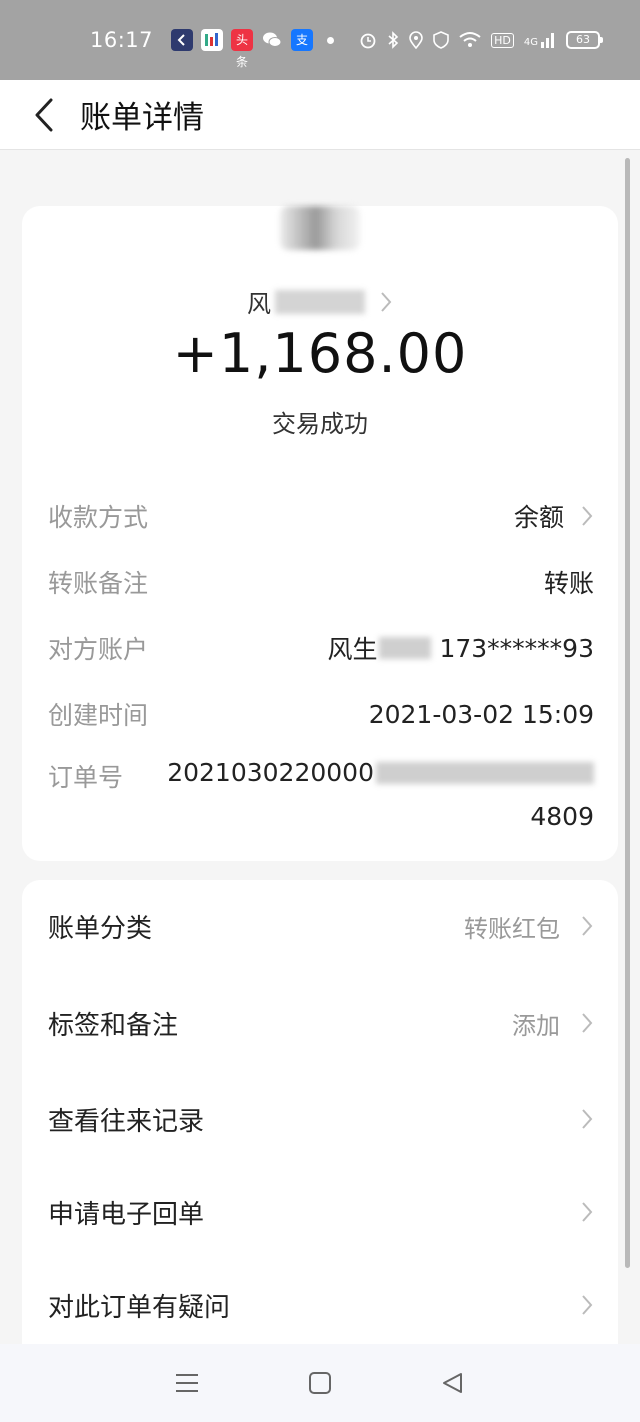  What do you see at coordinates (516, 648) in the screenshot?
I see `account-phone: 173******93` at bounding box center [516, 648].